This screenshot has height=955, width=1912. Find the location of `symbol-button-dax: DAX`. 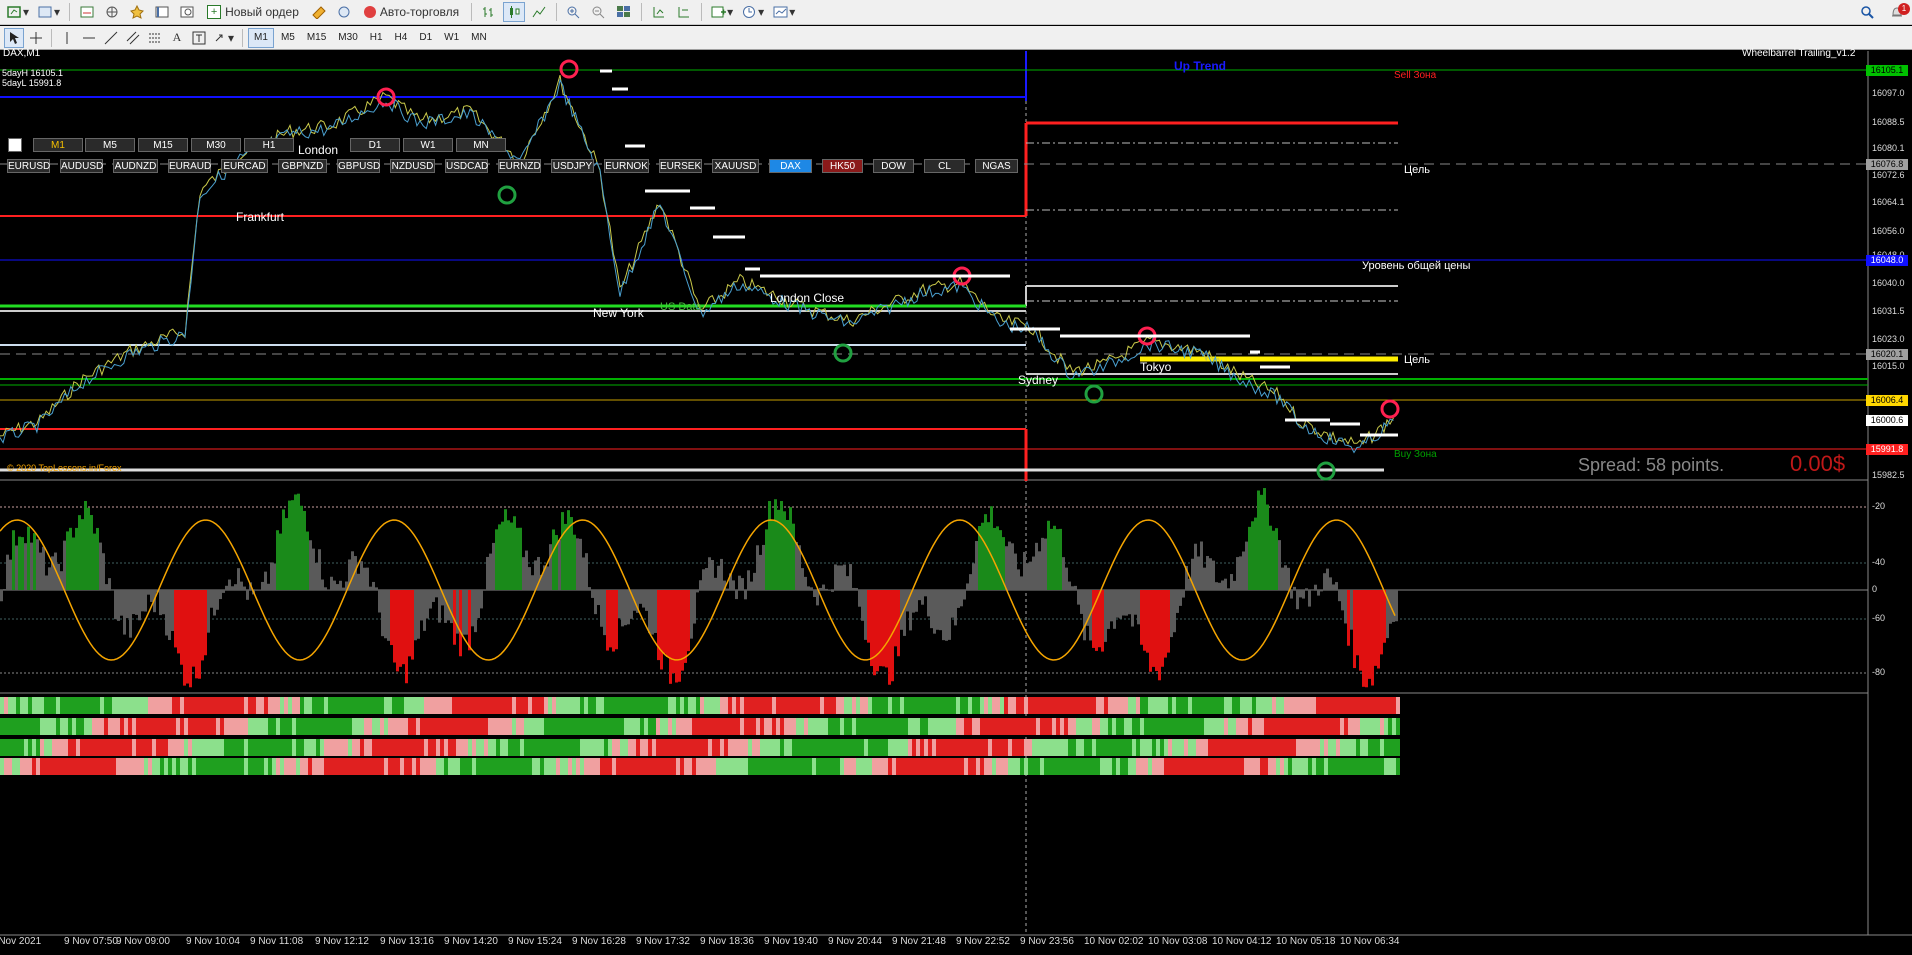

symbol-button-dax: DAX is located at coordinates (790, 166).